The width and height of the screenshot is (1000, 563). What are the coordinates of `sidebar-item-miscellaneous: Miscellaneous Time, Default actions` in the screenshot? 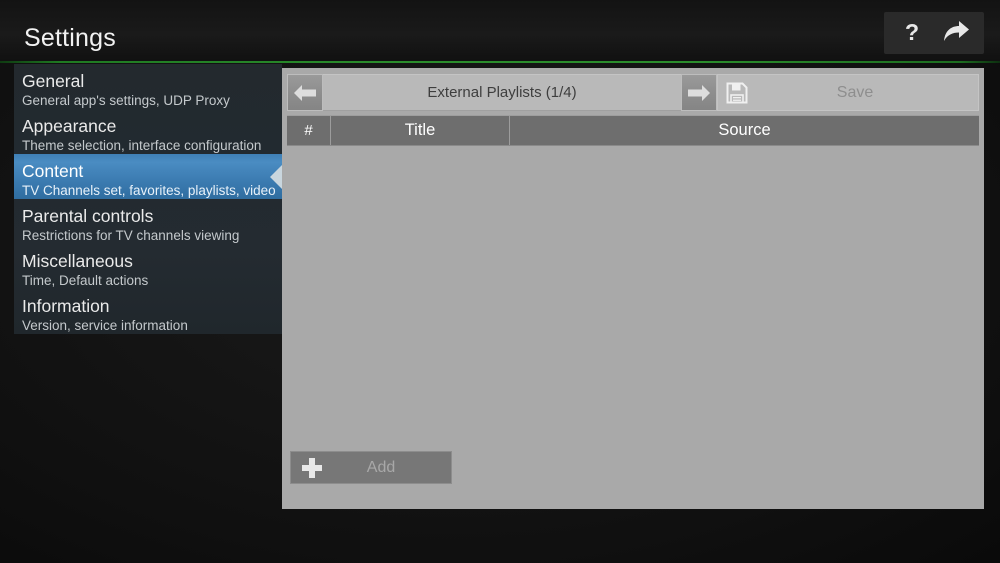 It's located at (148, 266).